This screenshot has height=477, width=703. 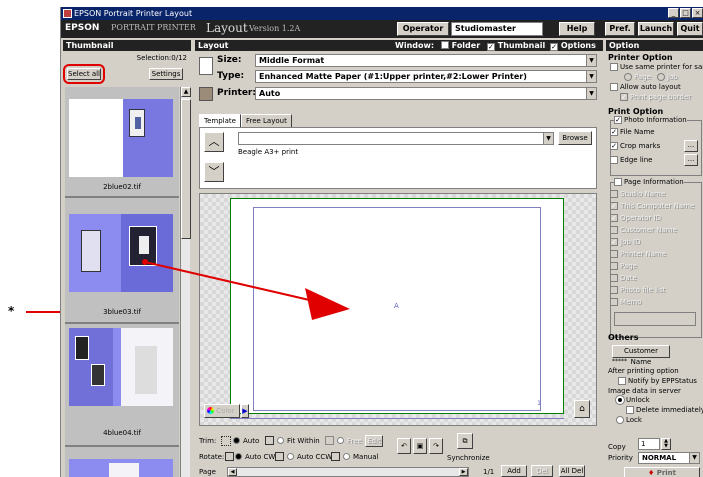 What do you see at coordinates (656, 29) in the screenshot?
I see `launch-button: Launch` at bounding box center [656, 29].